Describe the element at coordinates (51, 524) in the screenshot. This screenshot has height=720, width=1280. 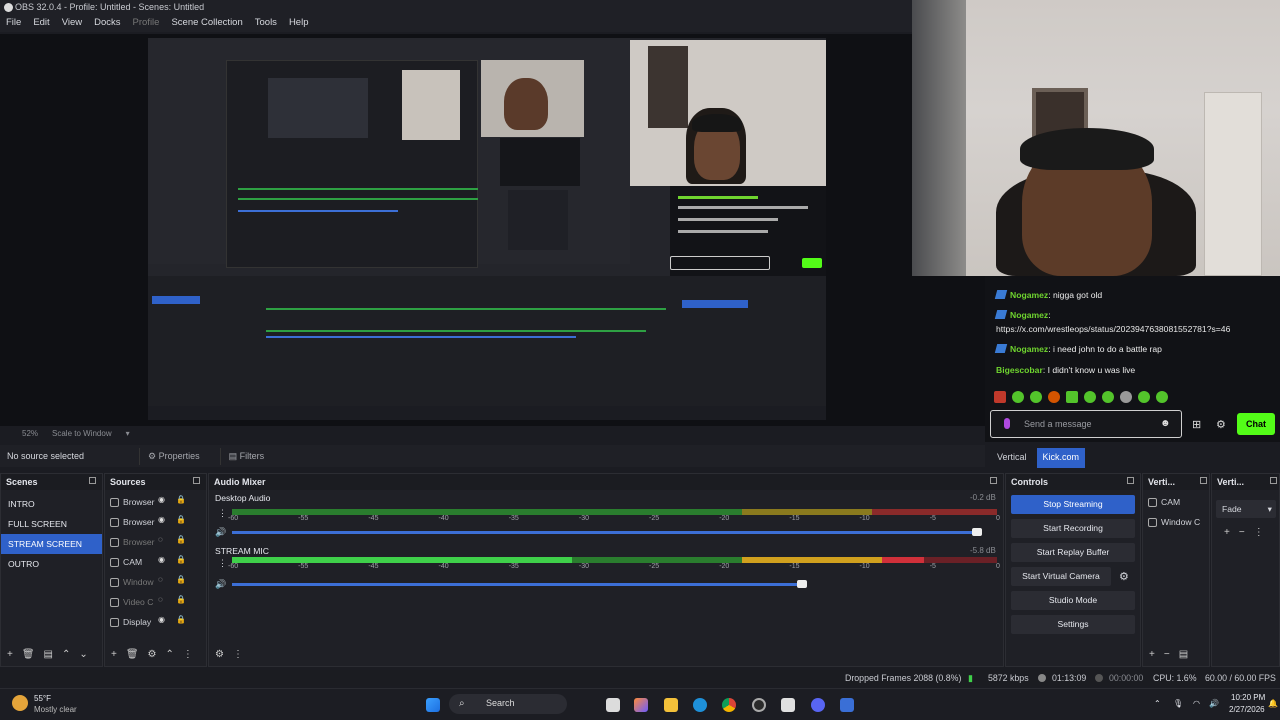
I see `scene-item: FULL SCREEN` at that location.